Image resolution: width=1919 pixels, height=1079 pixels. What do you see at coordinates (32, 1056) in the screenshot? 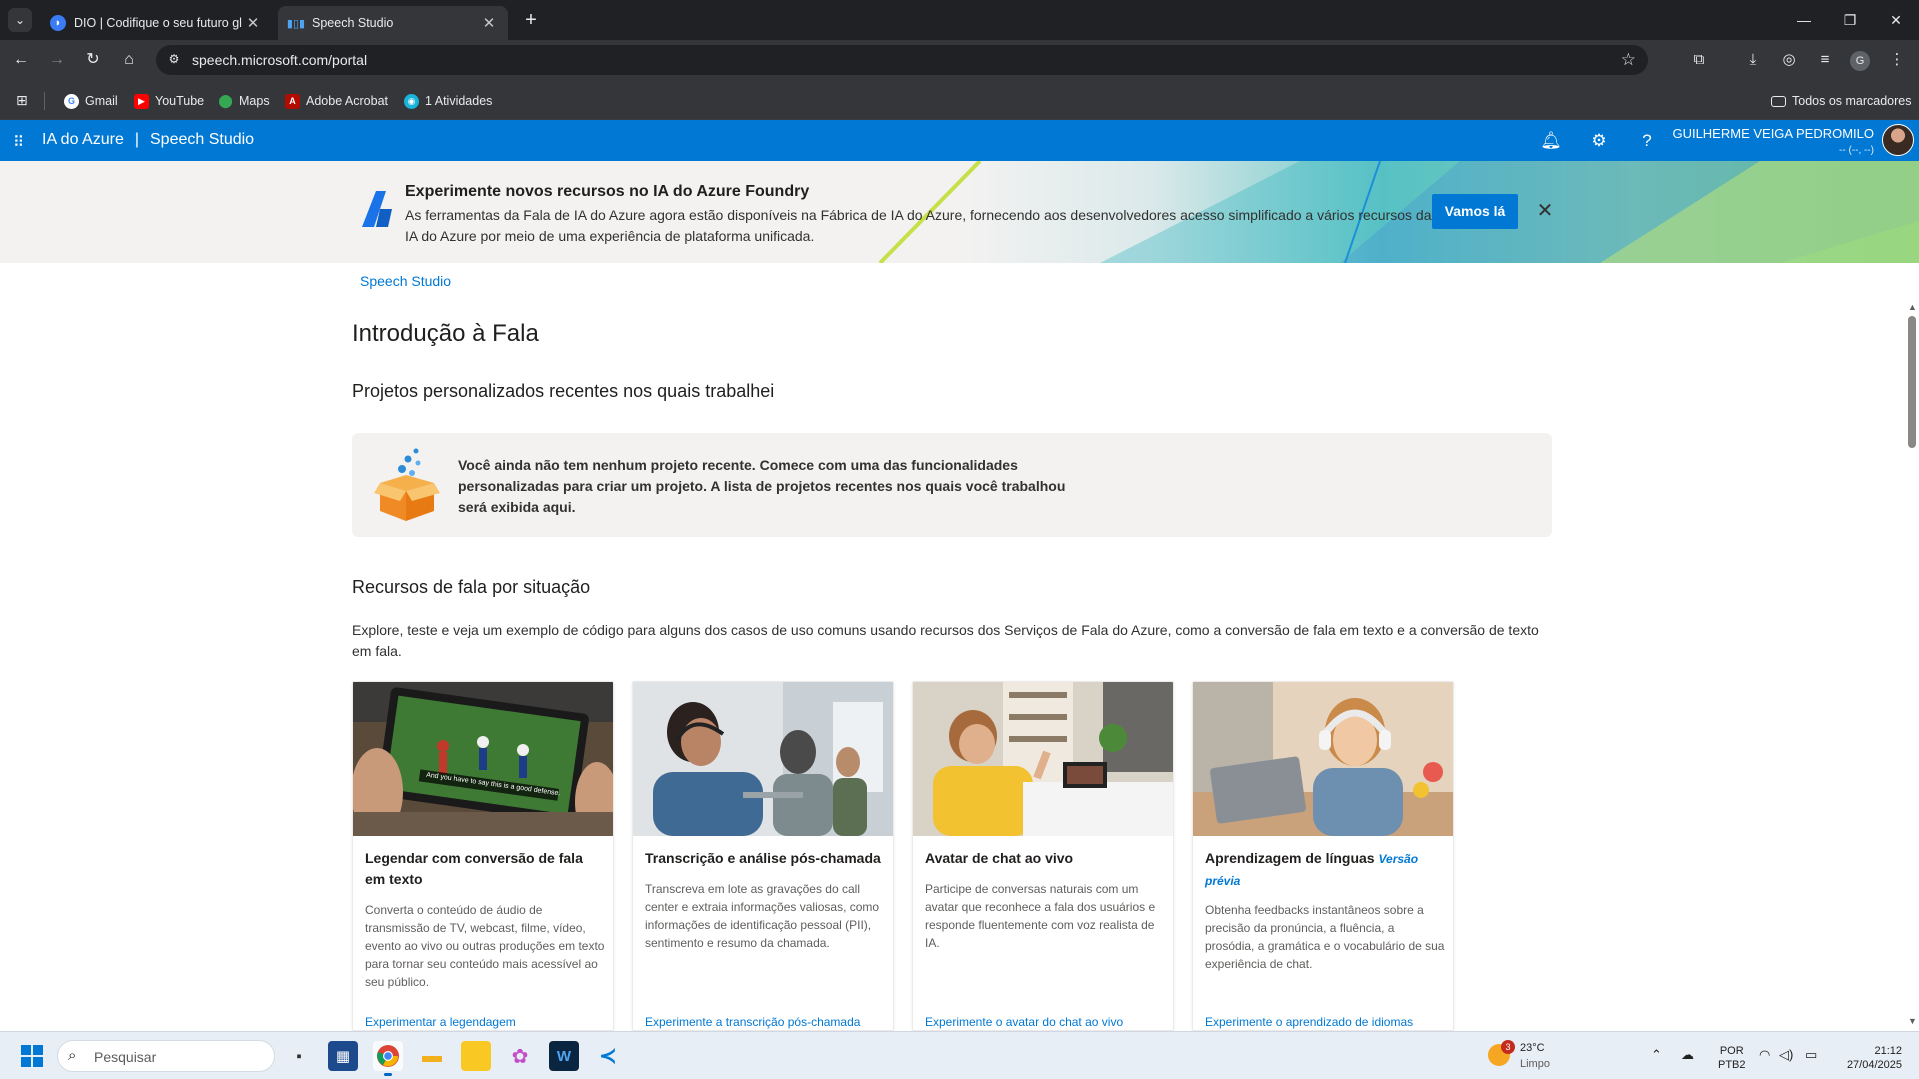
I see `windows-start-icon` at bounding box center [32, 1056].